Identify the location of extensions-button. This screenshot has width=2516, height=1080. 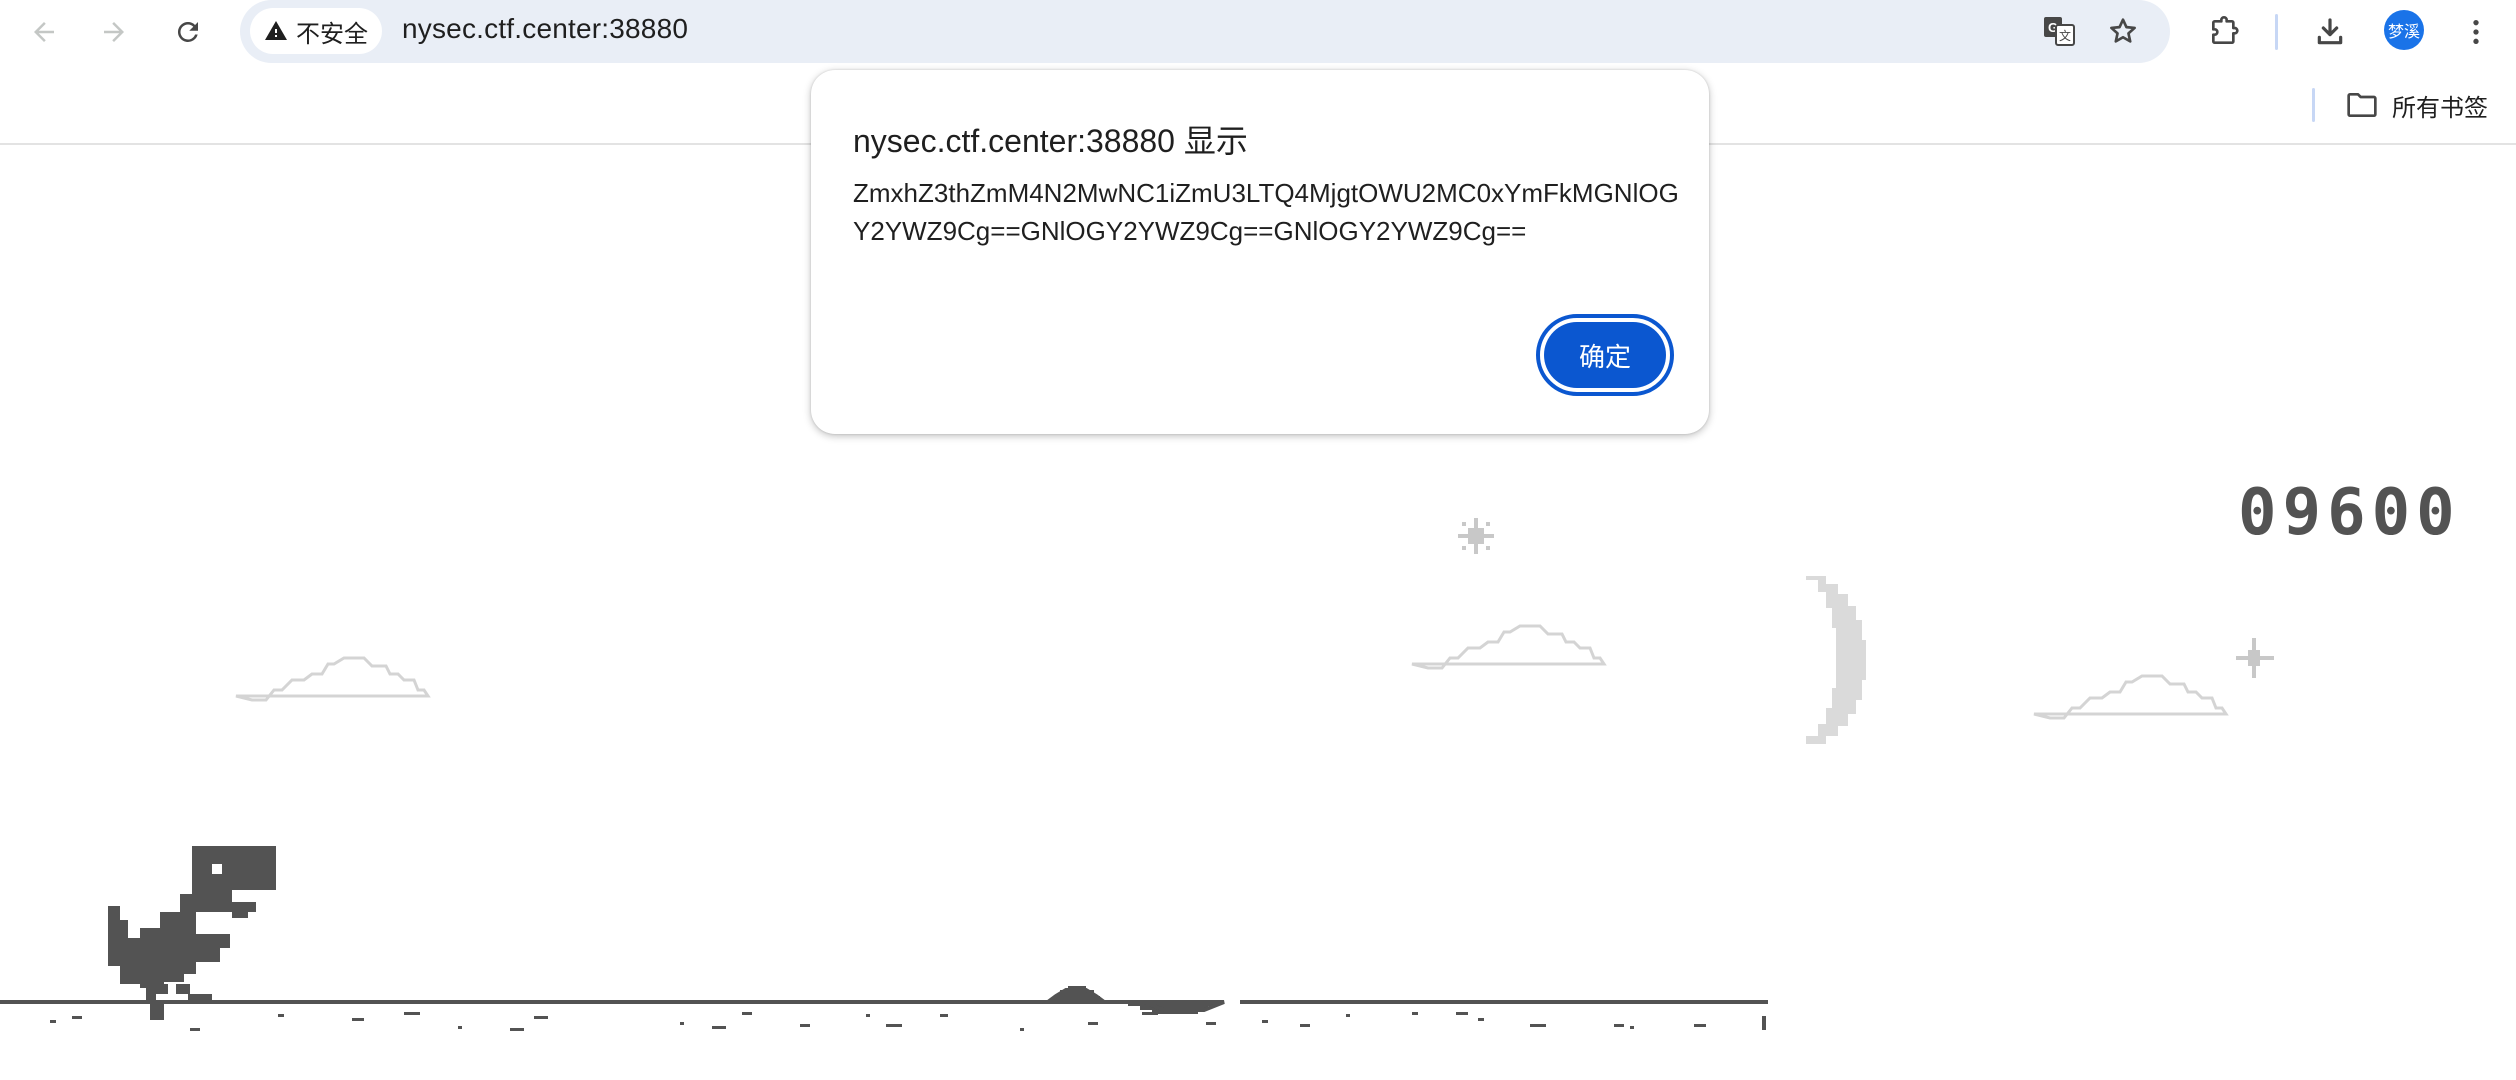
(2224, 32).